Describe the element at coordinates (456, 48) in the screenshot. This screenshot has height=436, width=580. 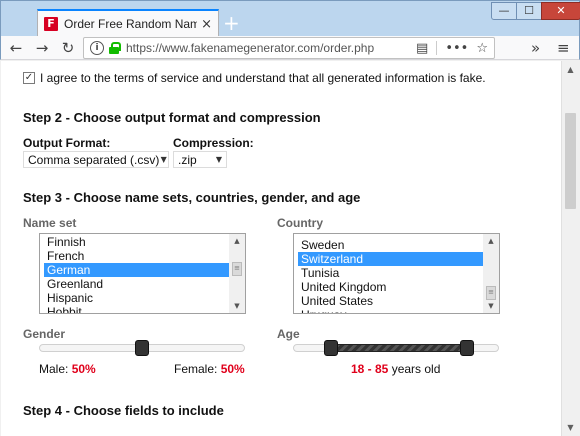
I see `page-actions-icon: •••` at that location.